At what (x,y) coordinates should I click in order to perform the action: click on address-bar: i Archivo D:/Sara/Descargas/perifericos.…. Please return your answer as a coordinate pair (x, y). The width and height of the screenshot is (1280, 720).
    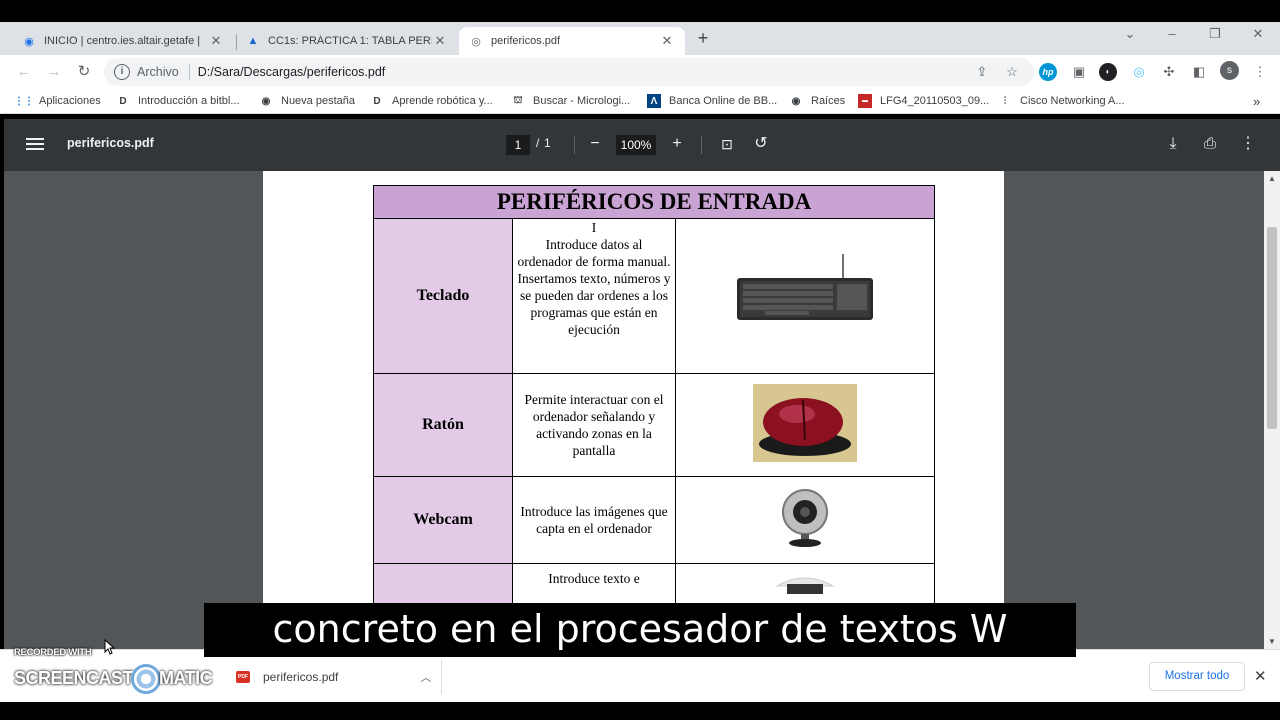
    Looking at the image, I should click on (569, 72).